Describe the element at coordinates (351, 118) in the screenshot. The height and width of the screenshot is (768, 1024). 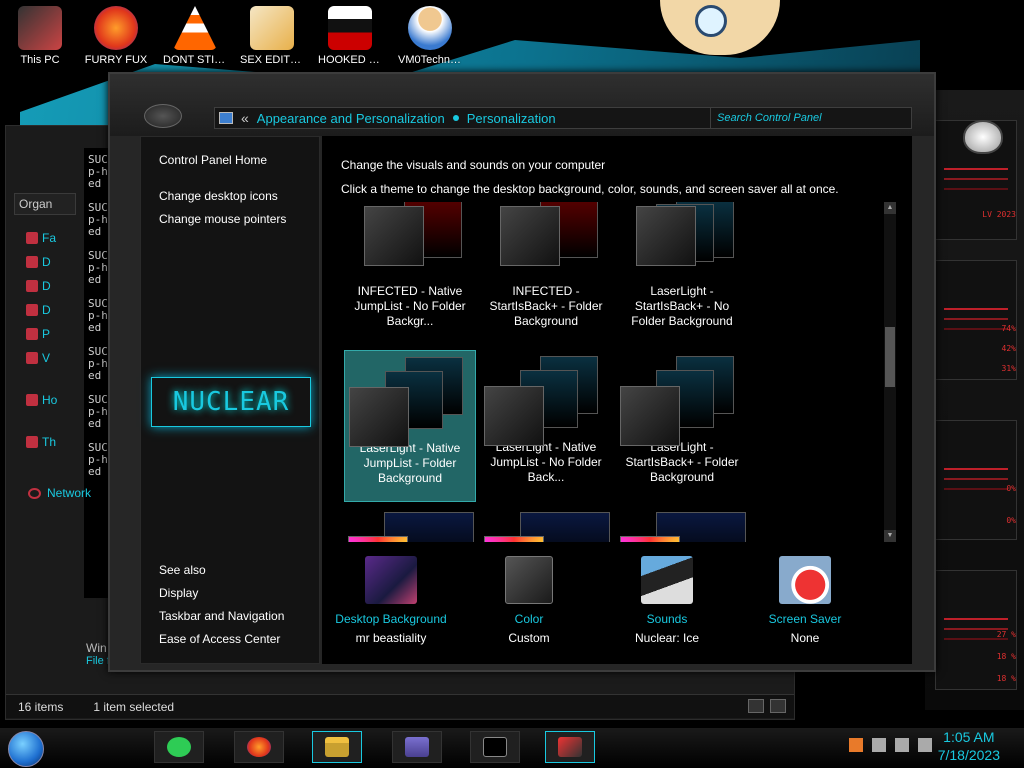
I see `breadcrumb-appearance: Appearance and Personalization` at that location.